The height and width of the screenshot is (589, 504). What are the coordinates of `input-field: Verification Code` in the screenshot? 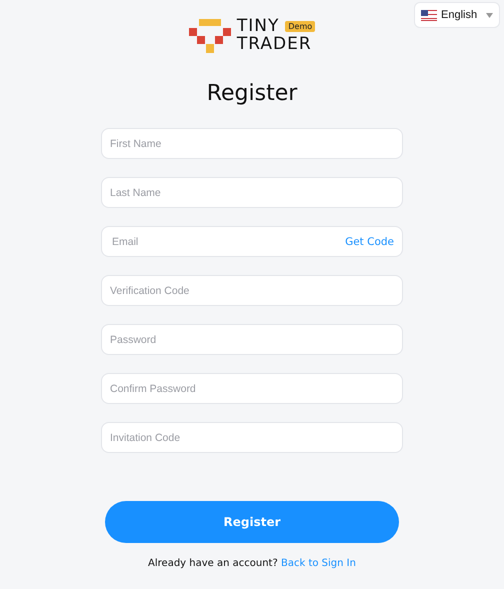 It's located at (252, 290).